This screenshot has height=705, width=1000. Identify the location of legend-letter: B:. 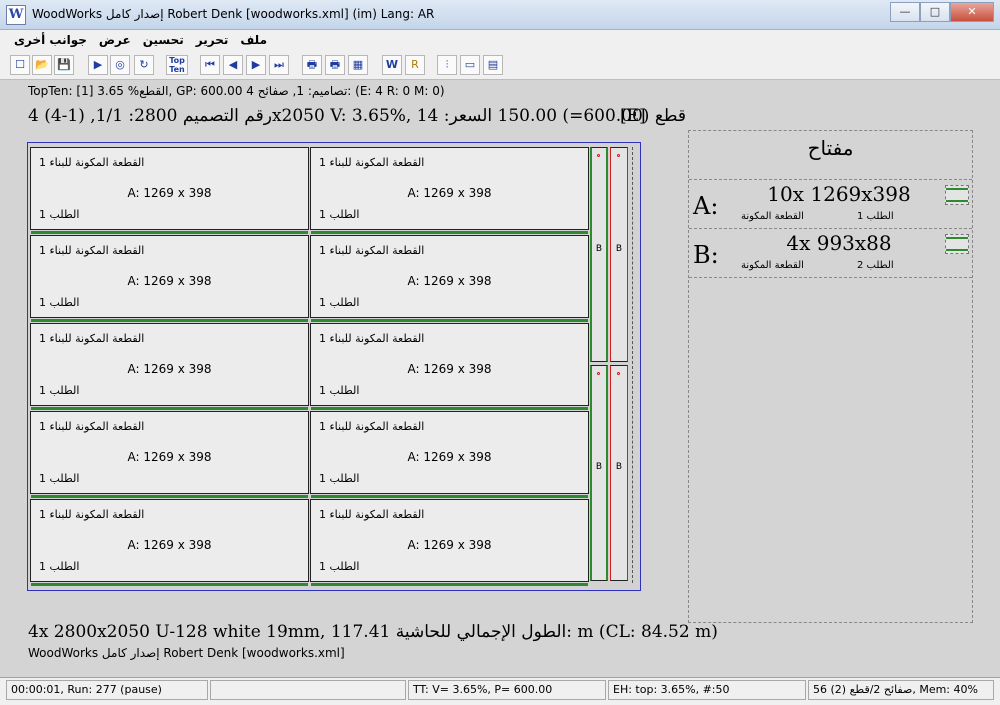
(706, 255).